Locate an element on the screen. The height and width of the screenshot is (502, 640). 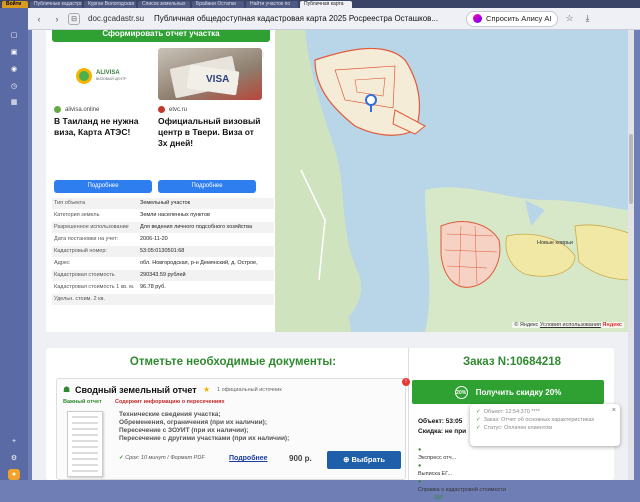
bookmark-icon: ▢ is located at coordinates (14, 35).